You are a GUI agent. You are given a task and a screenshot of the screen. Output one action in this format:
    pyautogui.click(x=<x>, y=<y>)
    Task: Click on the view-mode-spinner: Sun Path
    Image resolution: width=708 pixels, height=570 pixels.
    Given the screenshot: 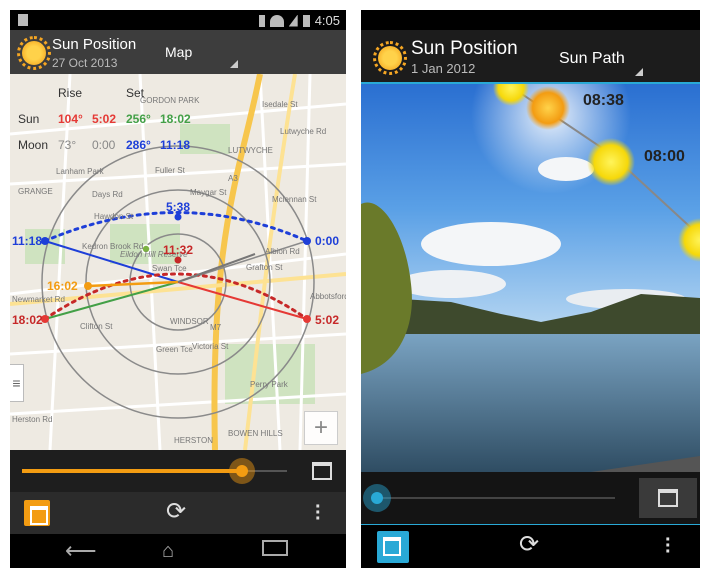 What is the action you would take?
    pyautogui.click(x=601, y=57)
    